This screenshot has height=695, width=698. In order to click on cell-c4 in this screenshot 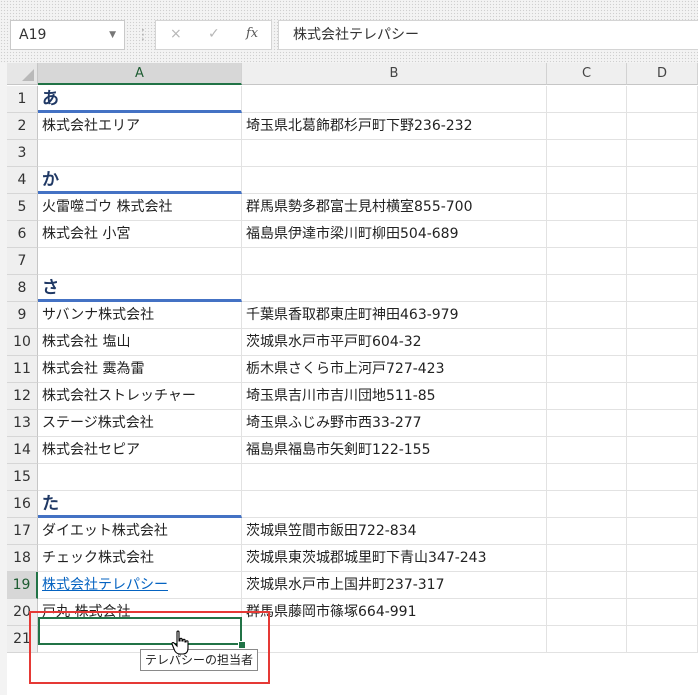, I will do `click(587, 180)`.